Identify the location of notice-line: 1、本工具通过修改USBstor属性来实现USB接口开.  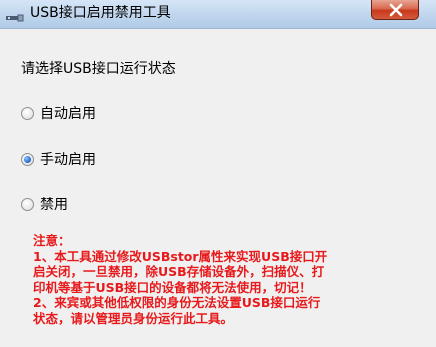
(180, 256).